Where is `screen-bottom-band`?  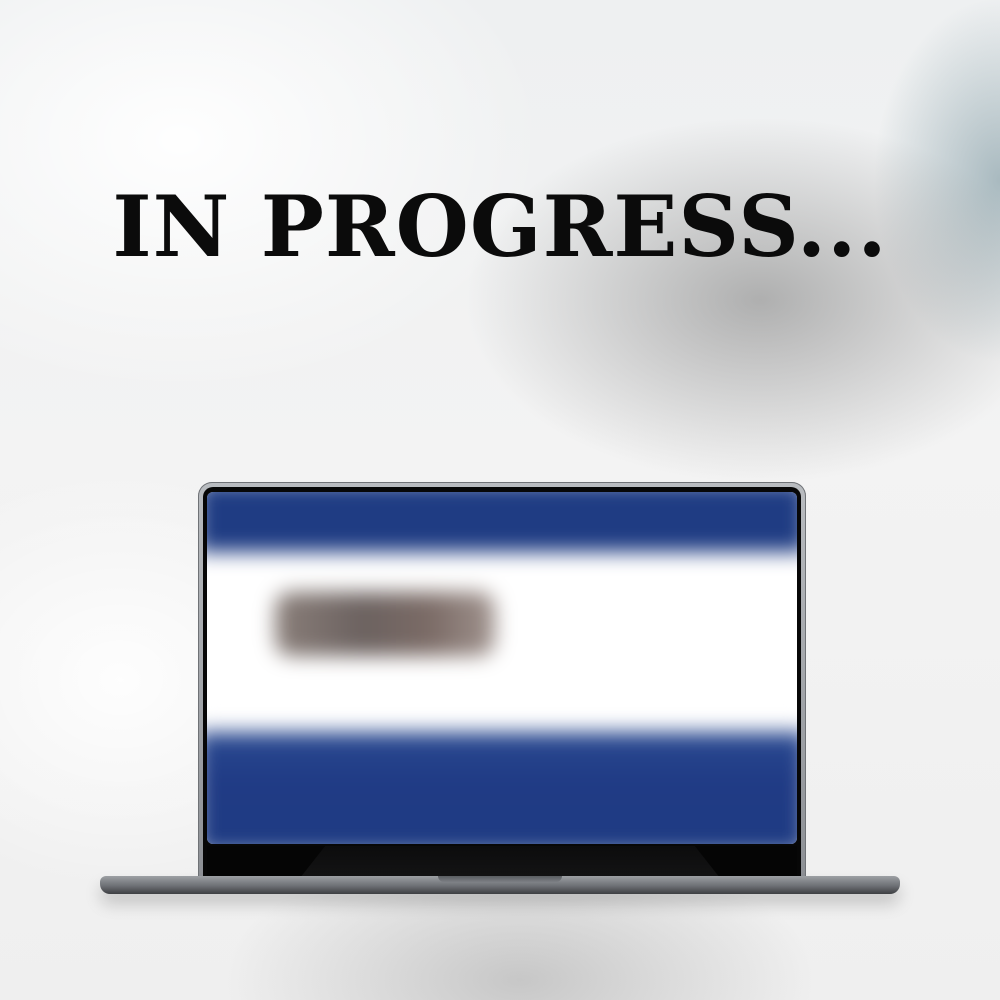
screen-bottom-band is located at coordinates (502, 788).